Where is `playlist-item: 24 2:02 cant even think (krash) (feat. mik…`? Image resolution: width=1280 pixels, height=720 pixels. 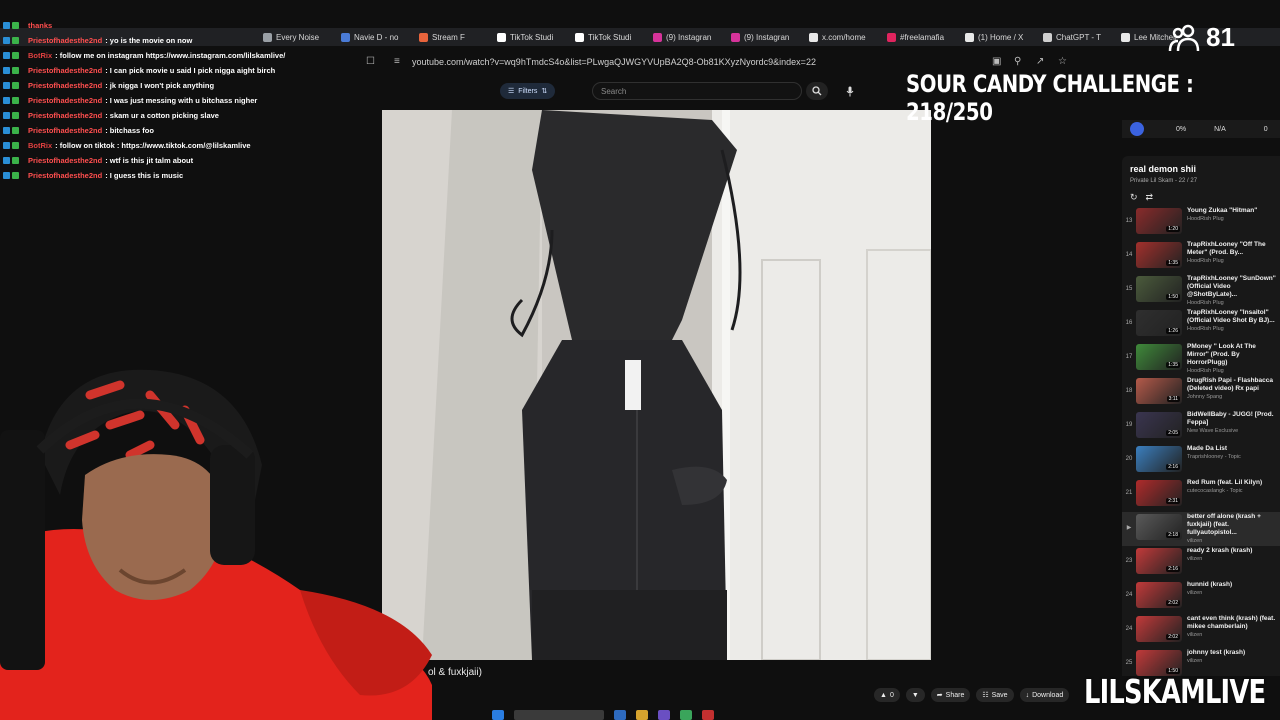 playlist-item: 24 2:02 cant even think (krash) (feat. mik… is located at coordinates (1201, 631).